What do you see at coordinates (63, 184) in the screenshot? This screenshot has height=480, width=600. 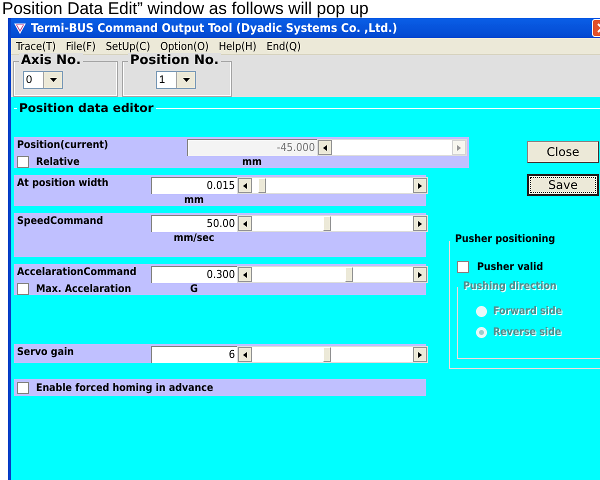 I see `setting-label: At position width` at bounding box center [63, 184].